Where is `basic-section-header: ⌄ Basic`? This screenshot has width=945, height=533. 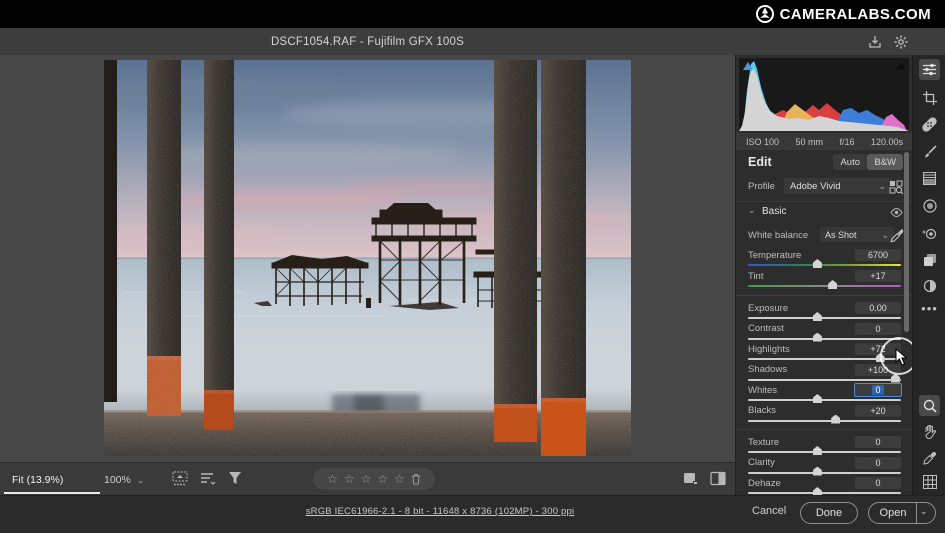
basic-section-header: ⌄ Basic is located at coordinates (824, 213).